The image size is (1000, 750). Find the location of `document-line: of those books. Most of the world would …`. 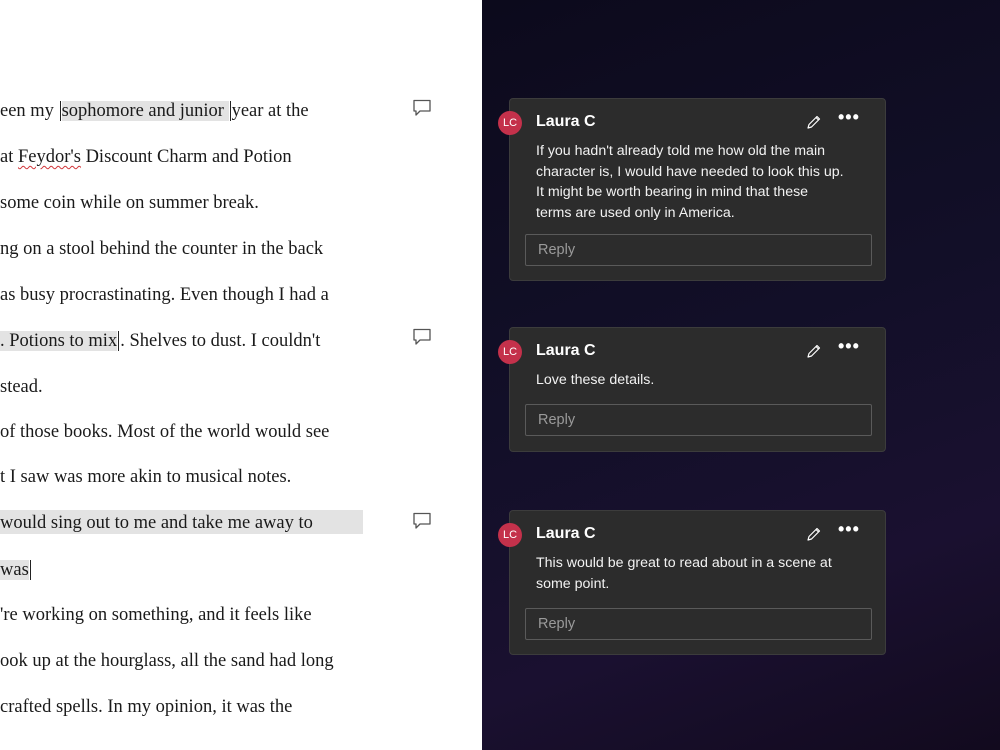

document-line: of those books. Most of the world would … is located at coordinates (164, 432).